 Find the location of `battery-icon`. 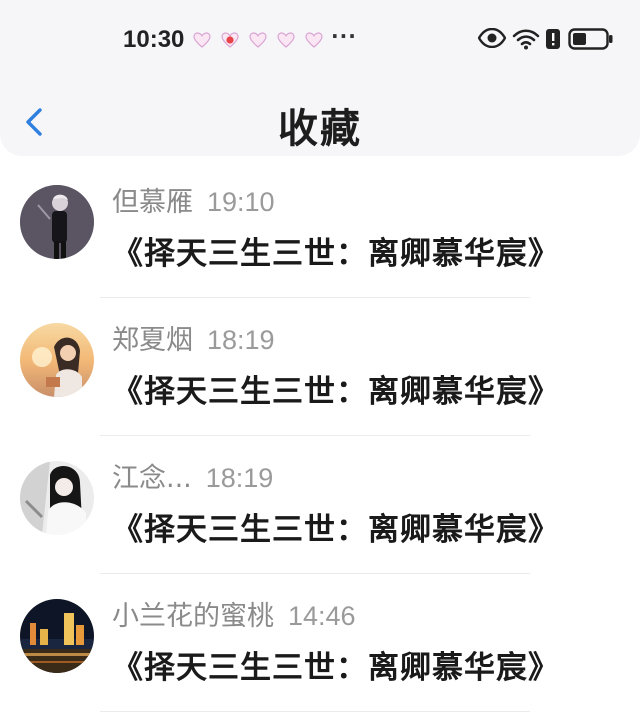

battery-icon is located at coordinates (590, 39).